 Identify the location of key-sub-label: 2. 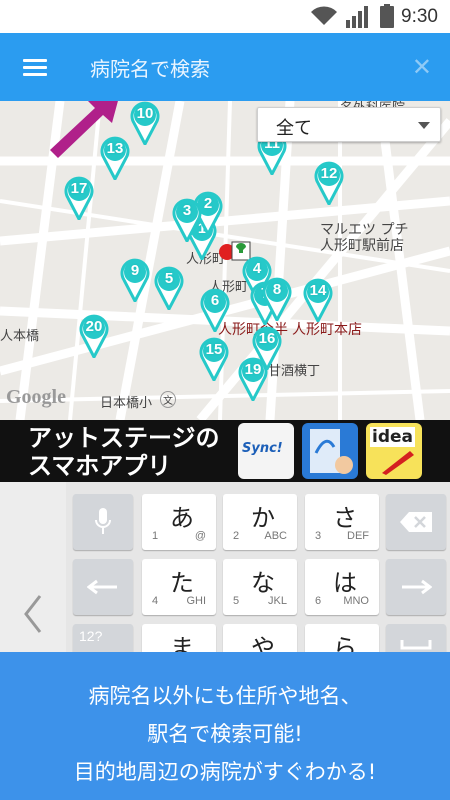
(236, 536).